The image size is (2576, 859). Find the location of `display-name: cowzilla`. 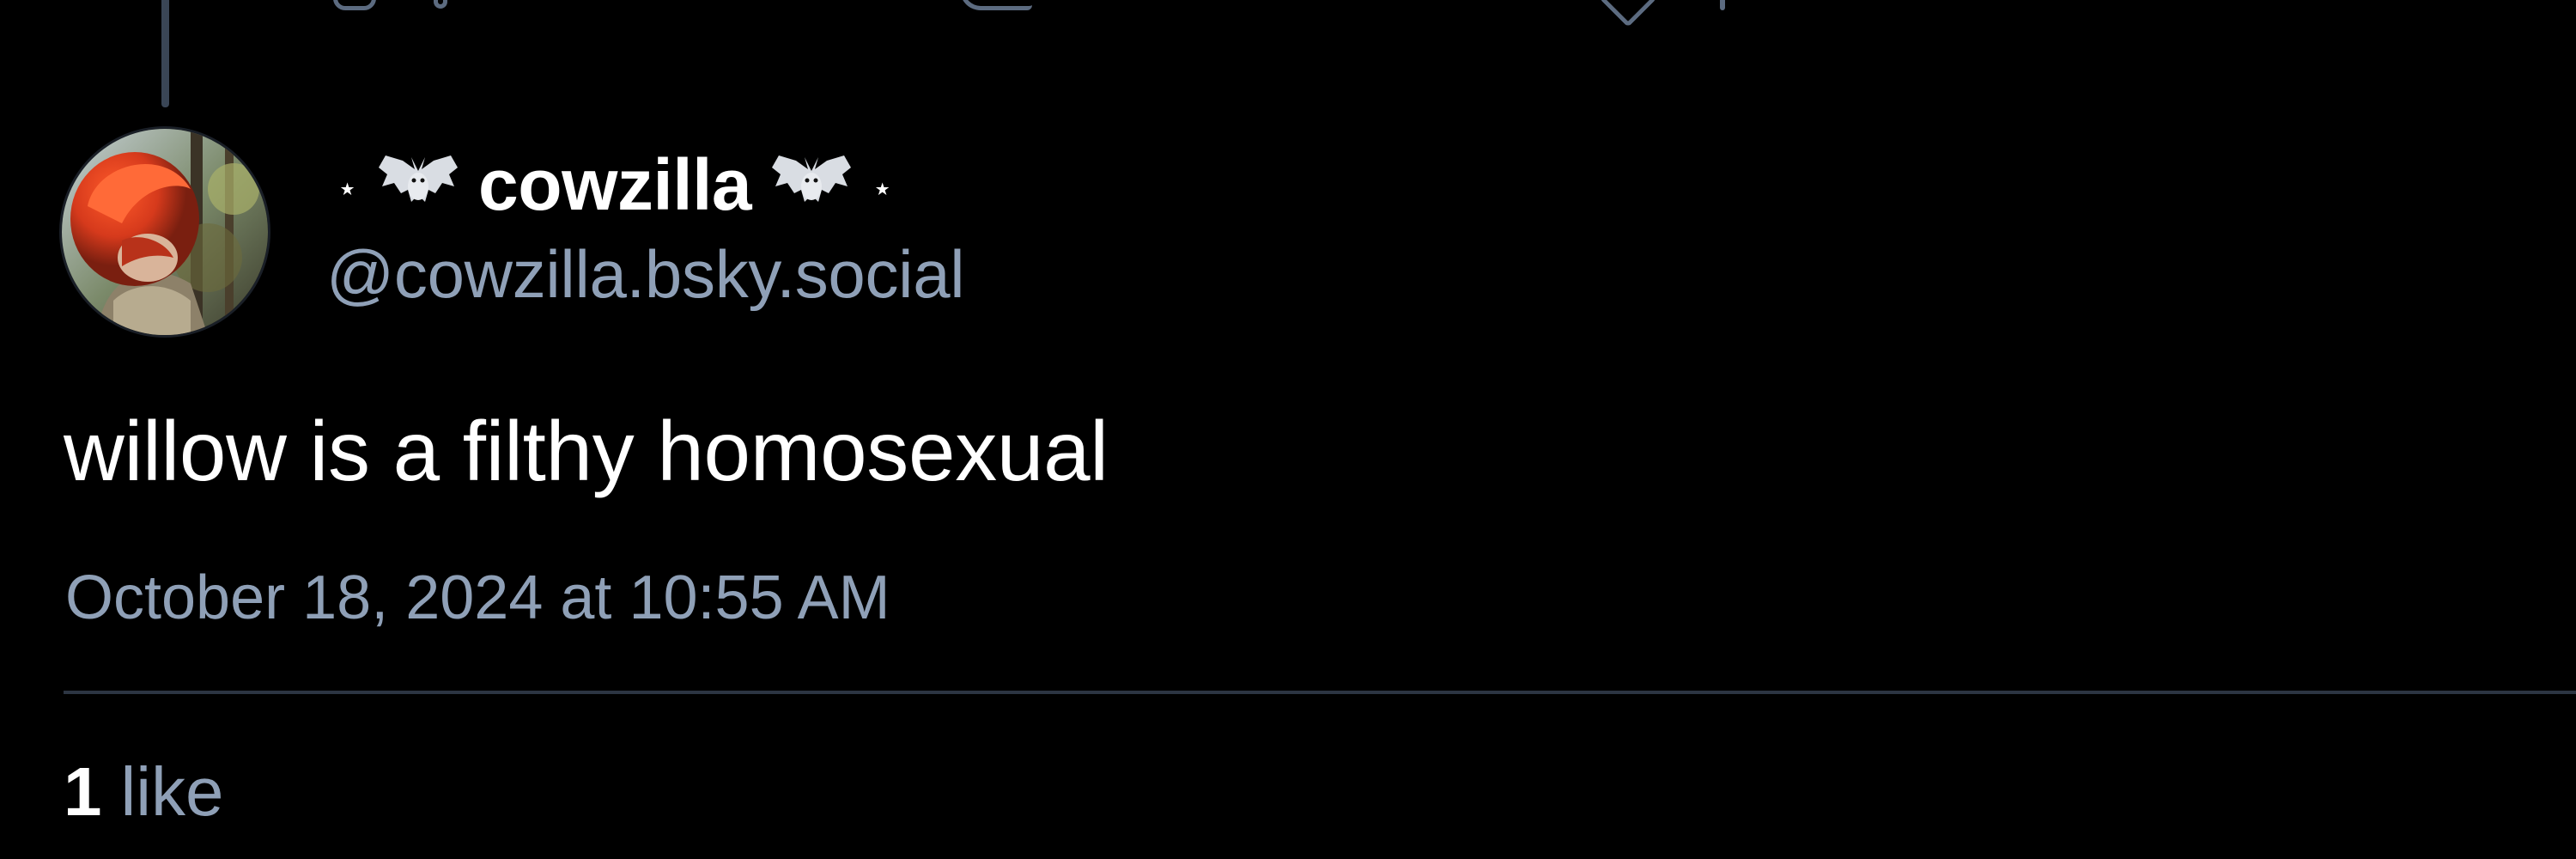

display-name: cowzilla is located at coordinates (615, 184).